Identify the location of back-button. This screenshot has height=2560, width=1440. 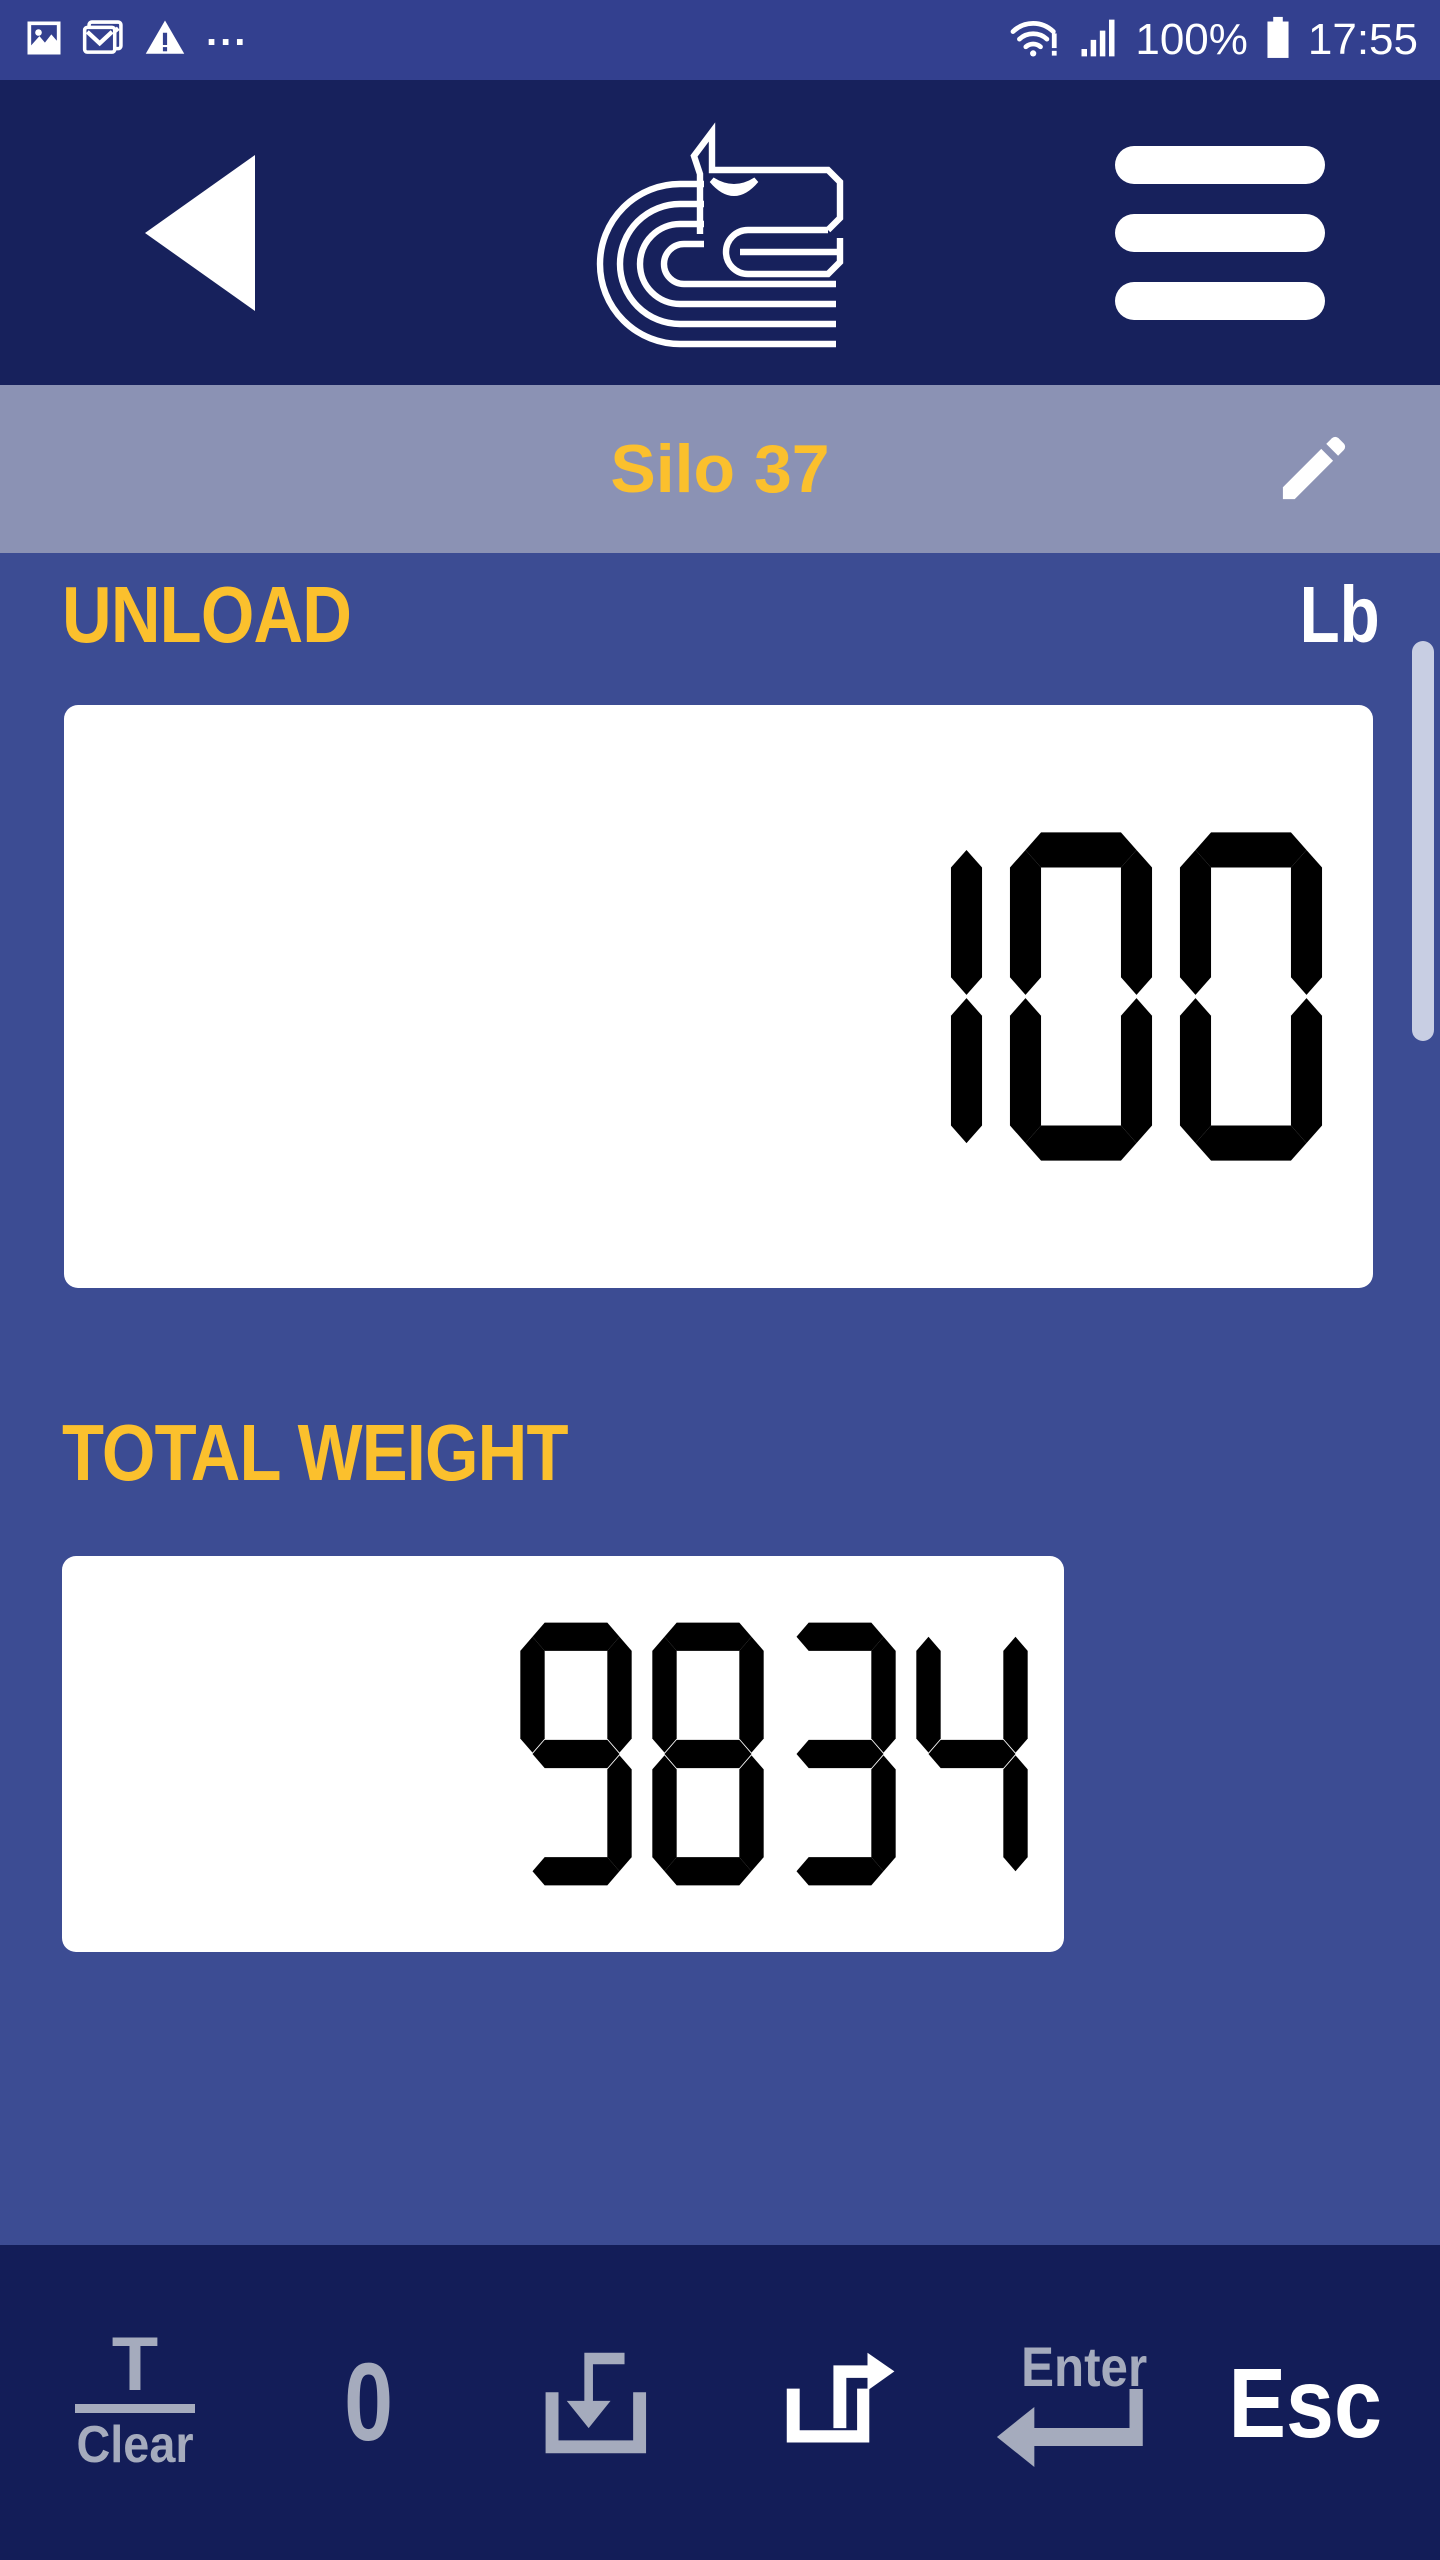
(200, 233).